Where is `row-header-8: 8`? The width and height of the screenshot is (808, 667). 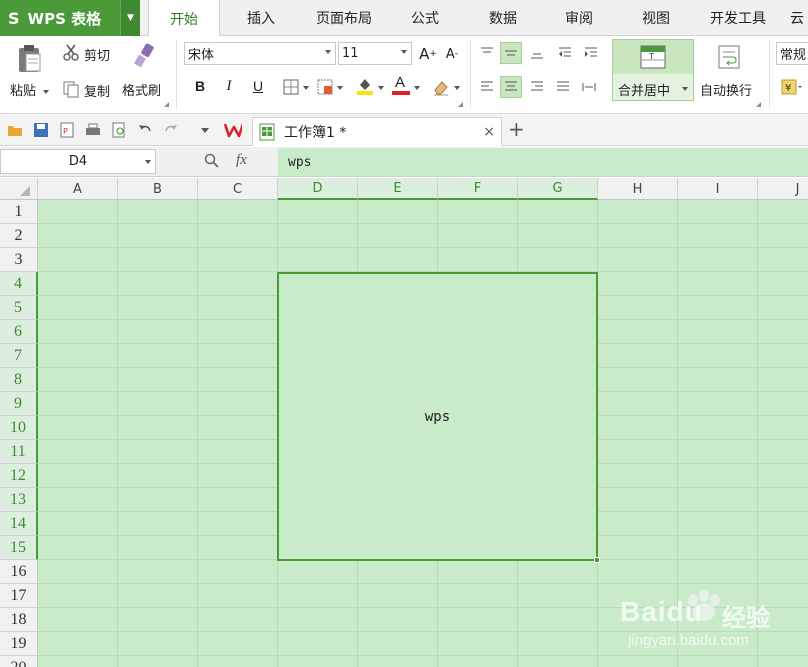 row-header-8: 8 is located at coordinates (19, 380).